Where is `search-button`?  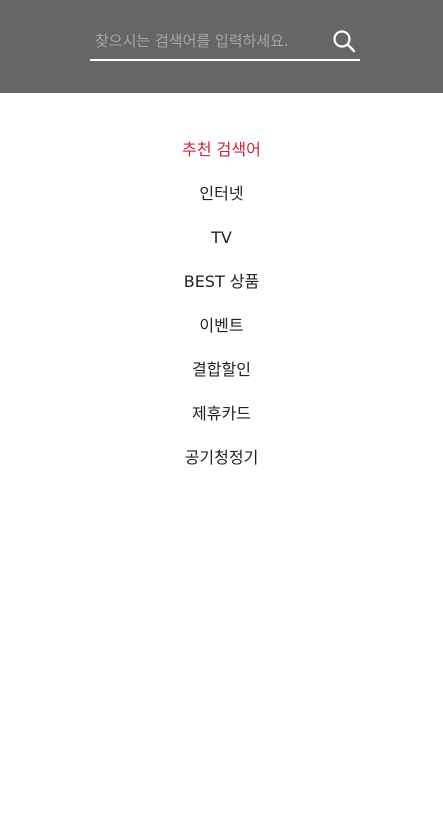 search-button is located at coordinates (344, 41).